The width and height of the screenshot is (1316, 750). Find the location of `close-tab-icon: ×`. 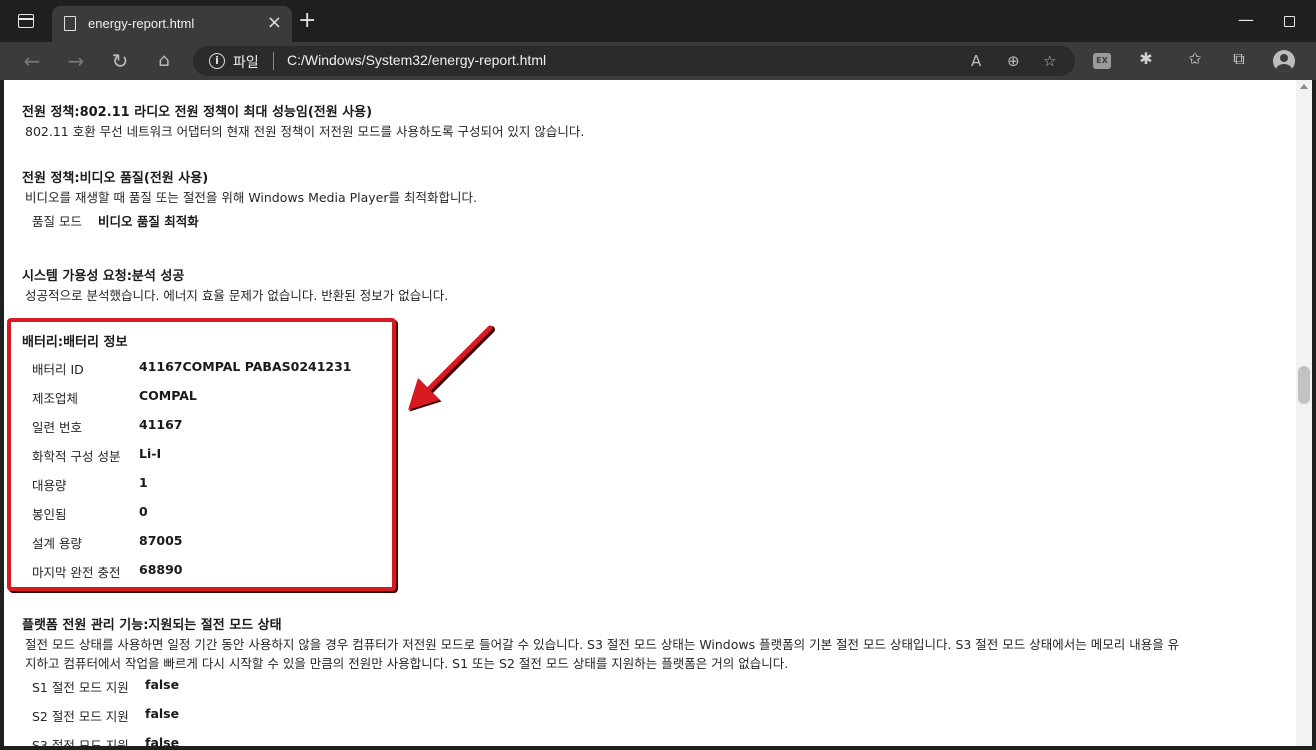

close-tab-icon: × is located at coordinates (274, 23).